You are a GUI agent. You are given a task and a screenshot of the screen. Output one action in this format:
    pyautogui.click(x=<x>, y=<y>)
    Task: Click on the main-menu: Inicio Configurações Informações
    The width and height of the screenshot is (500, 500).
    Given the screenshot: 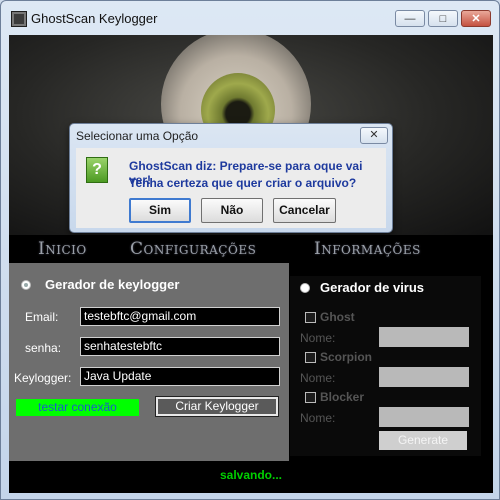 What is the action you would take?
    pyautogui.click(x=251, y=249)
    